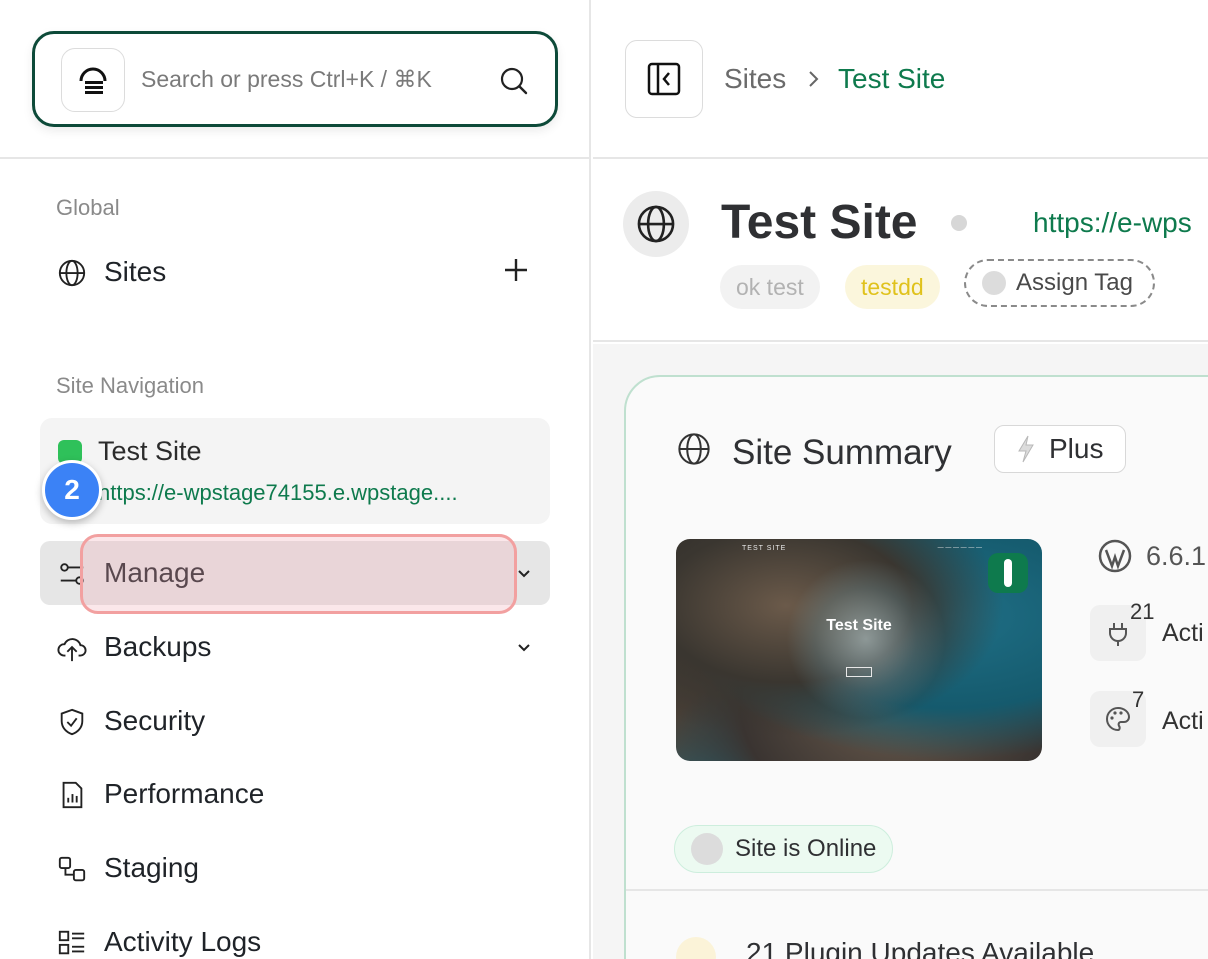 The image size is (1208, 959). I want to click on breadcrumb-current: Test Site, so click(892, 78).